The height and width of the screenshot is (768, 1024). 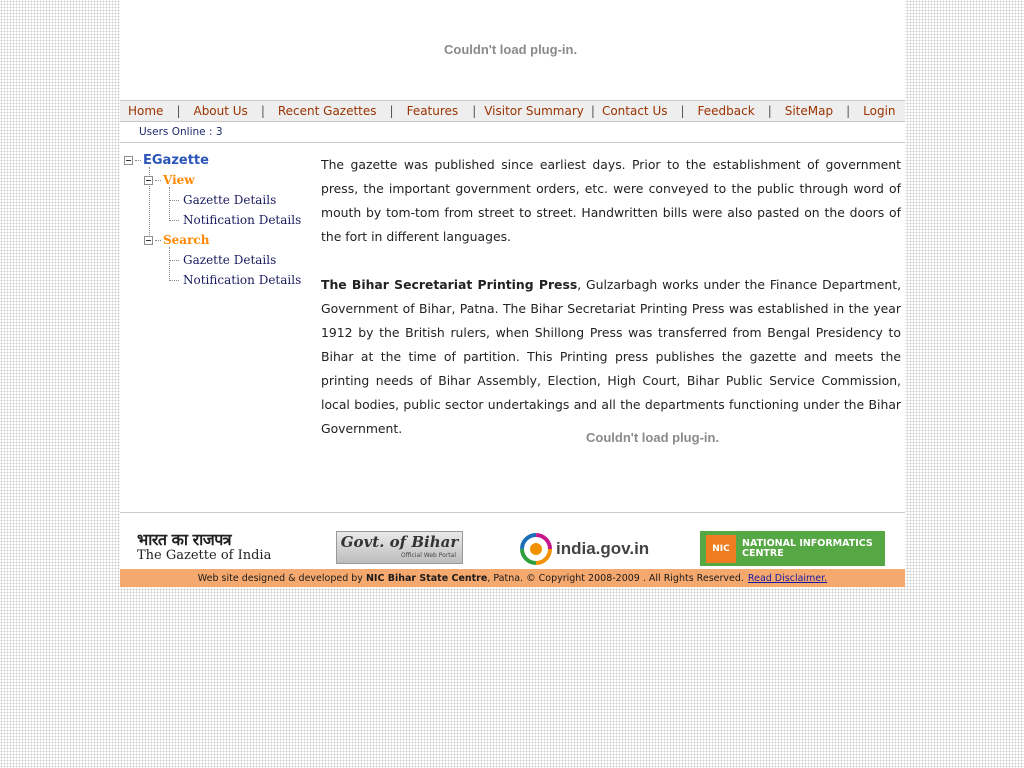 What do you see at coordinates (534, 111) in the screenshot?
I see `nav-visitor-summary: Visitor Summary` at bounding box center [534, 111].